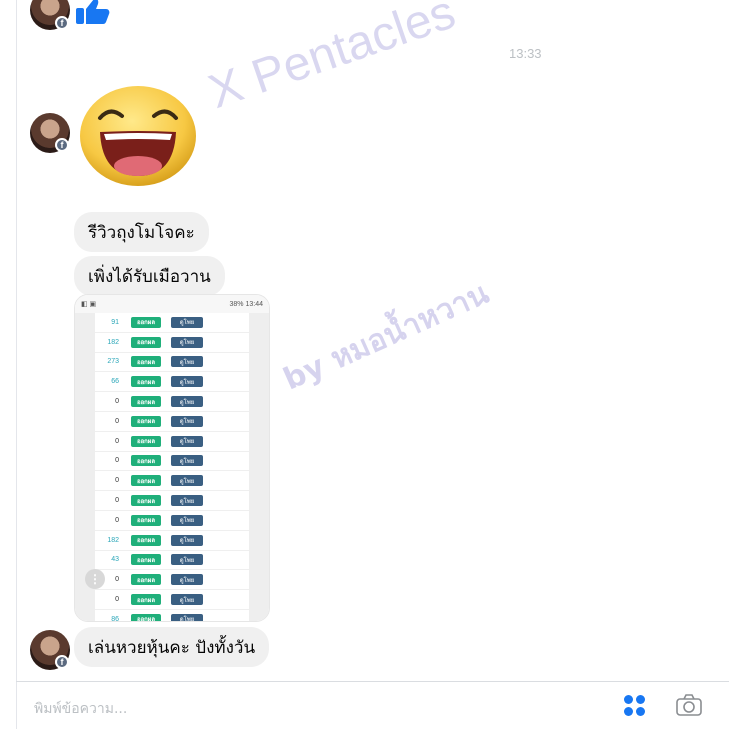 Image resolution: width=729 pixels, height=729 pixels. Describe the element at coordinates (113, 362) in the screenshot. I see `result-number: 273` at that location.